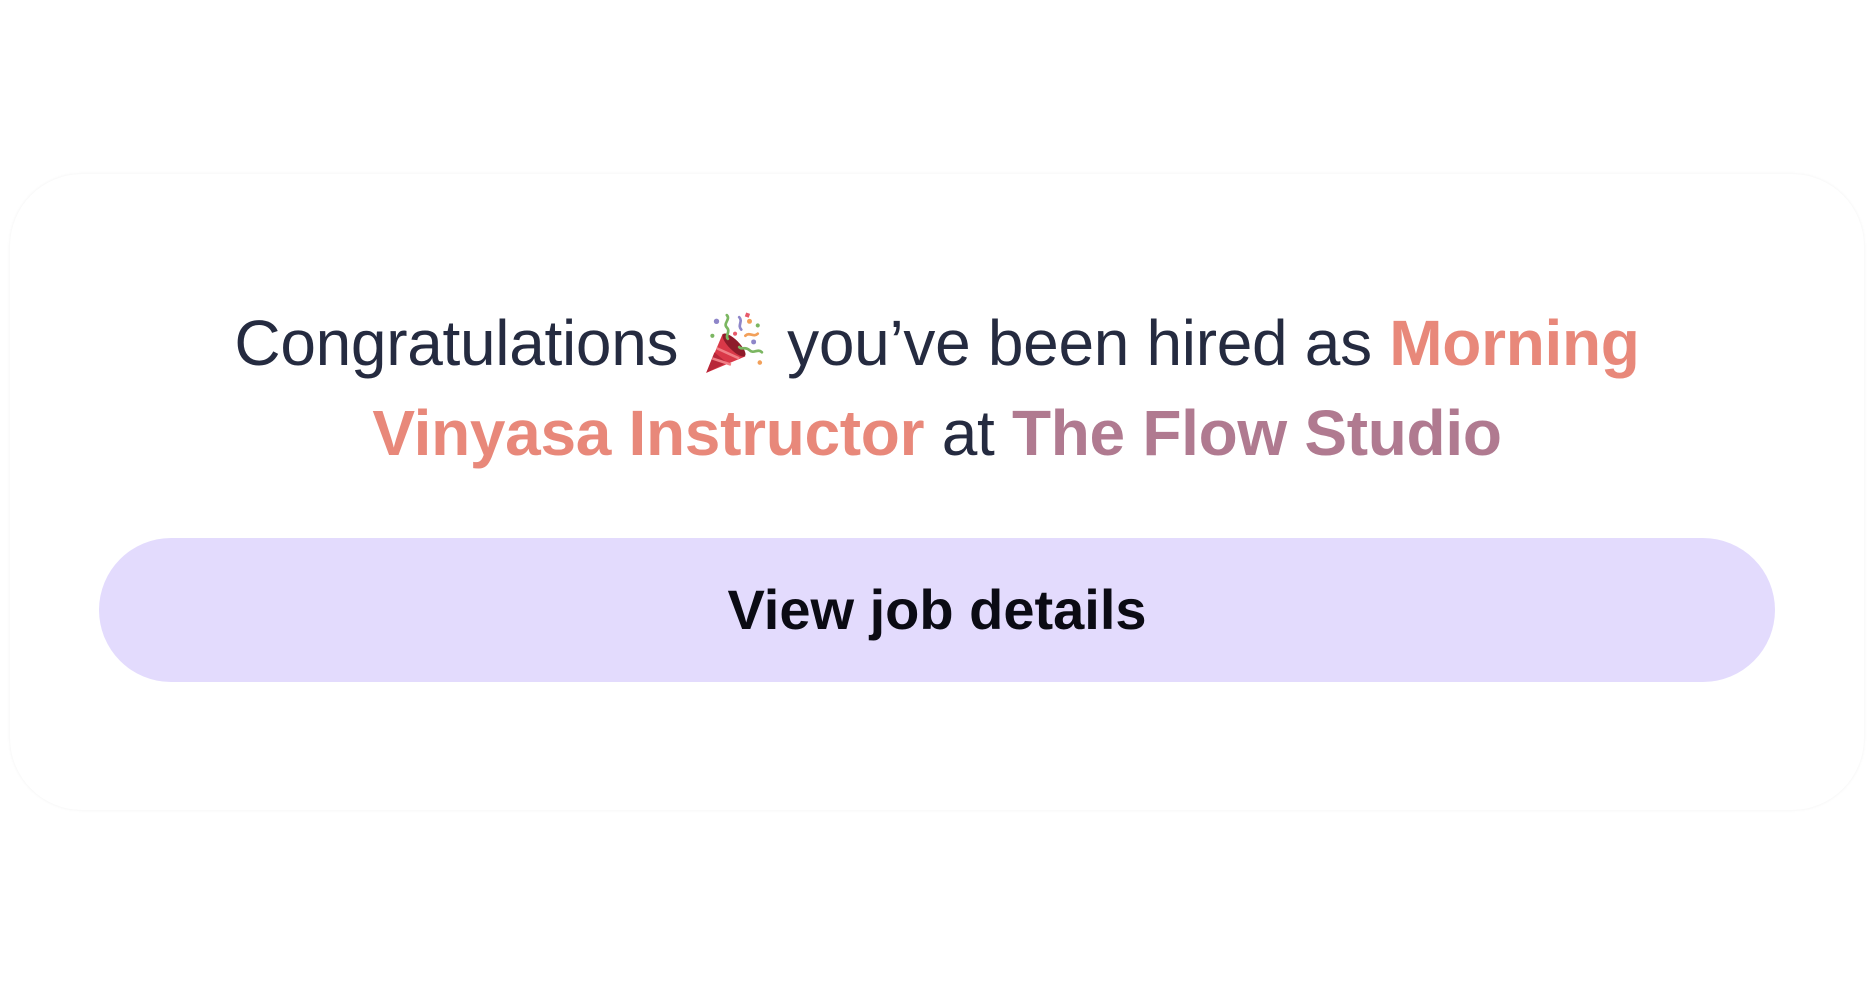 The image size is (1874, 984). I want to click on congratulations-text: Congratulations, so click(456, 343).